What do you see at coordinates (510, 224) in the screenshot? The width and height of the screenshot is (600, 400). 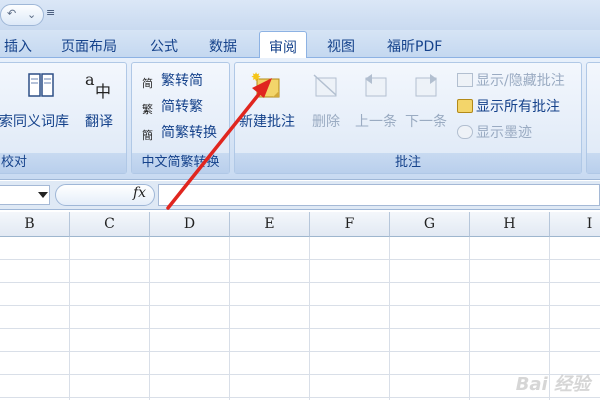 I see `column-header-h: H` at bounding box center [510, 224].